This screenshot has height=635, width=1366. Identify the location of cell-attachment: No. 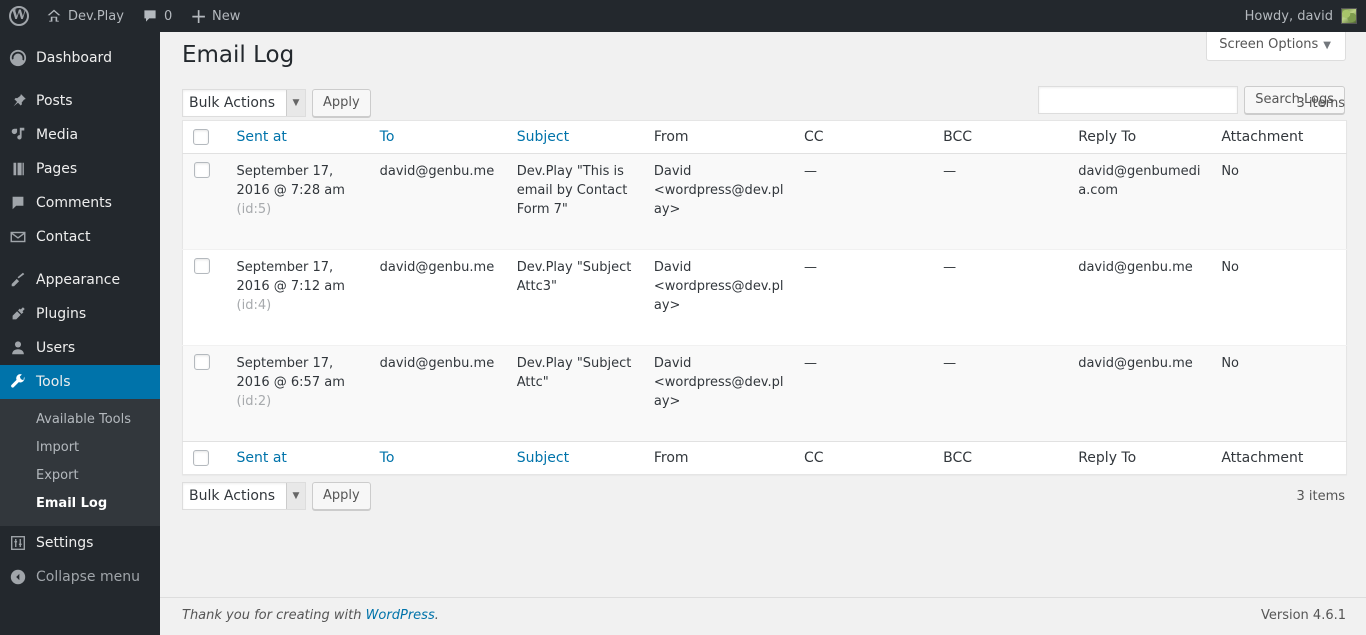
(1230, 171).